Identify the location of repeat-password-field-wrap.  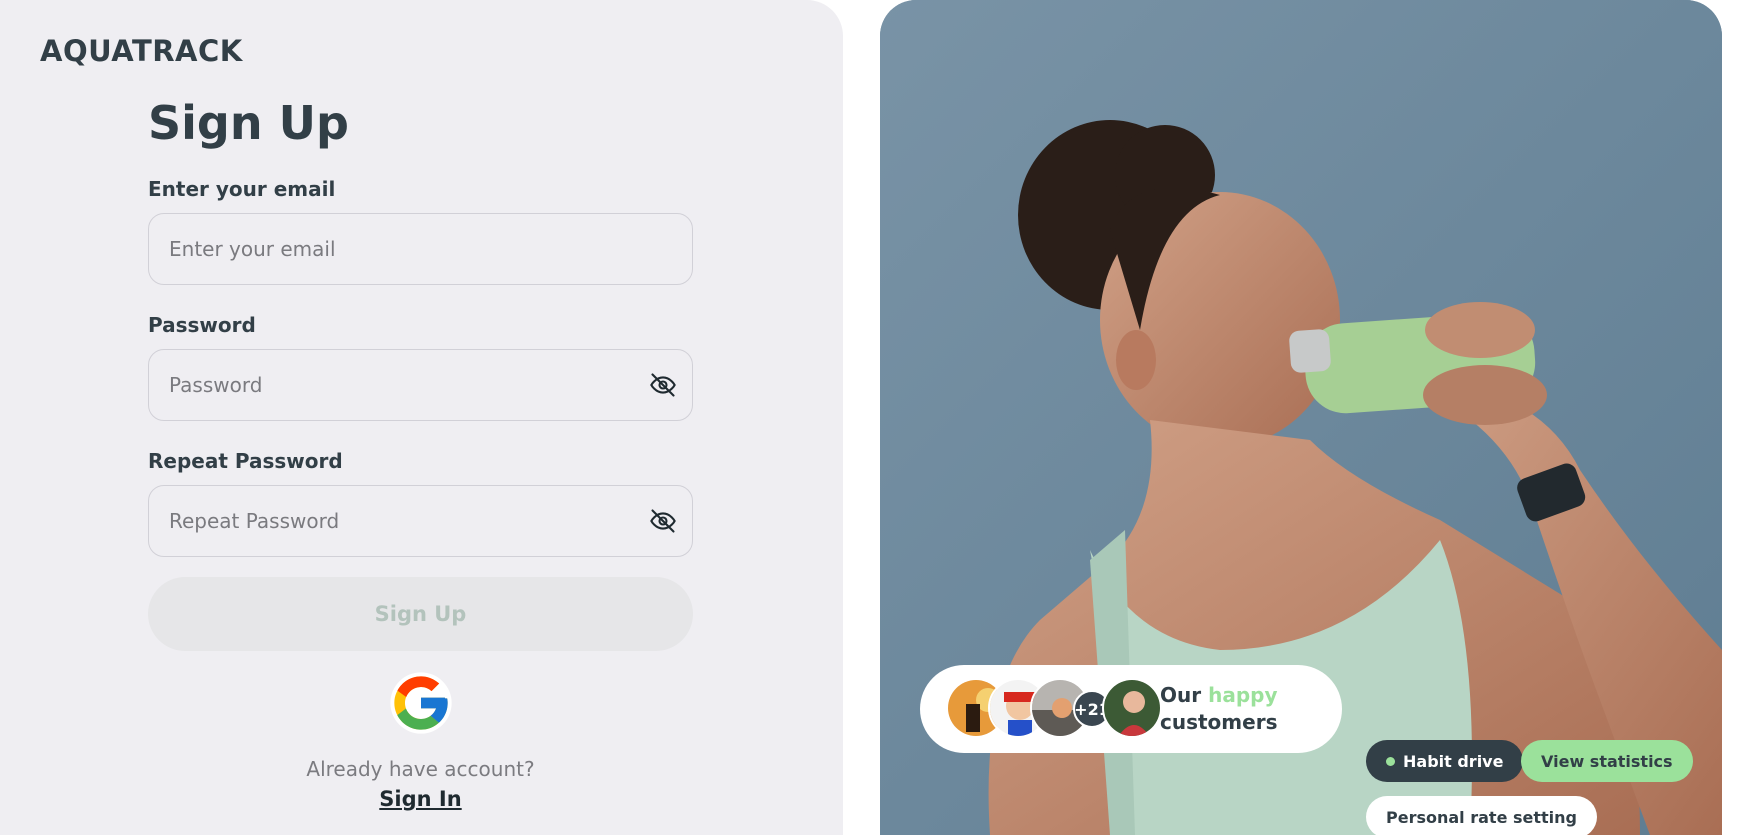
(420, 520).